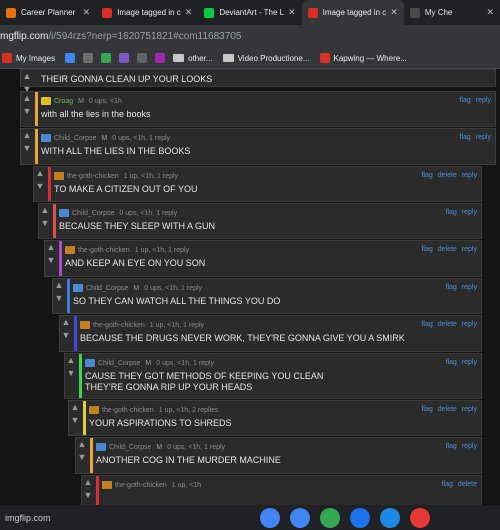  What do you see at coordinates (249, 12) in the screenshot?
I see `browser-tab: DeviantArt - The L ✕` at bounding box center [249, 12].